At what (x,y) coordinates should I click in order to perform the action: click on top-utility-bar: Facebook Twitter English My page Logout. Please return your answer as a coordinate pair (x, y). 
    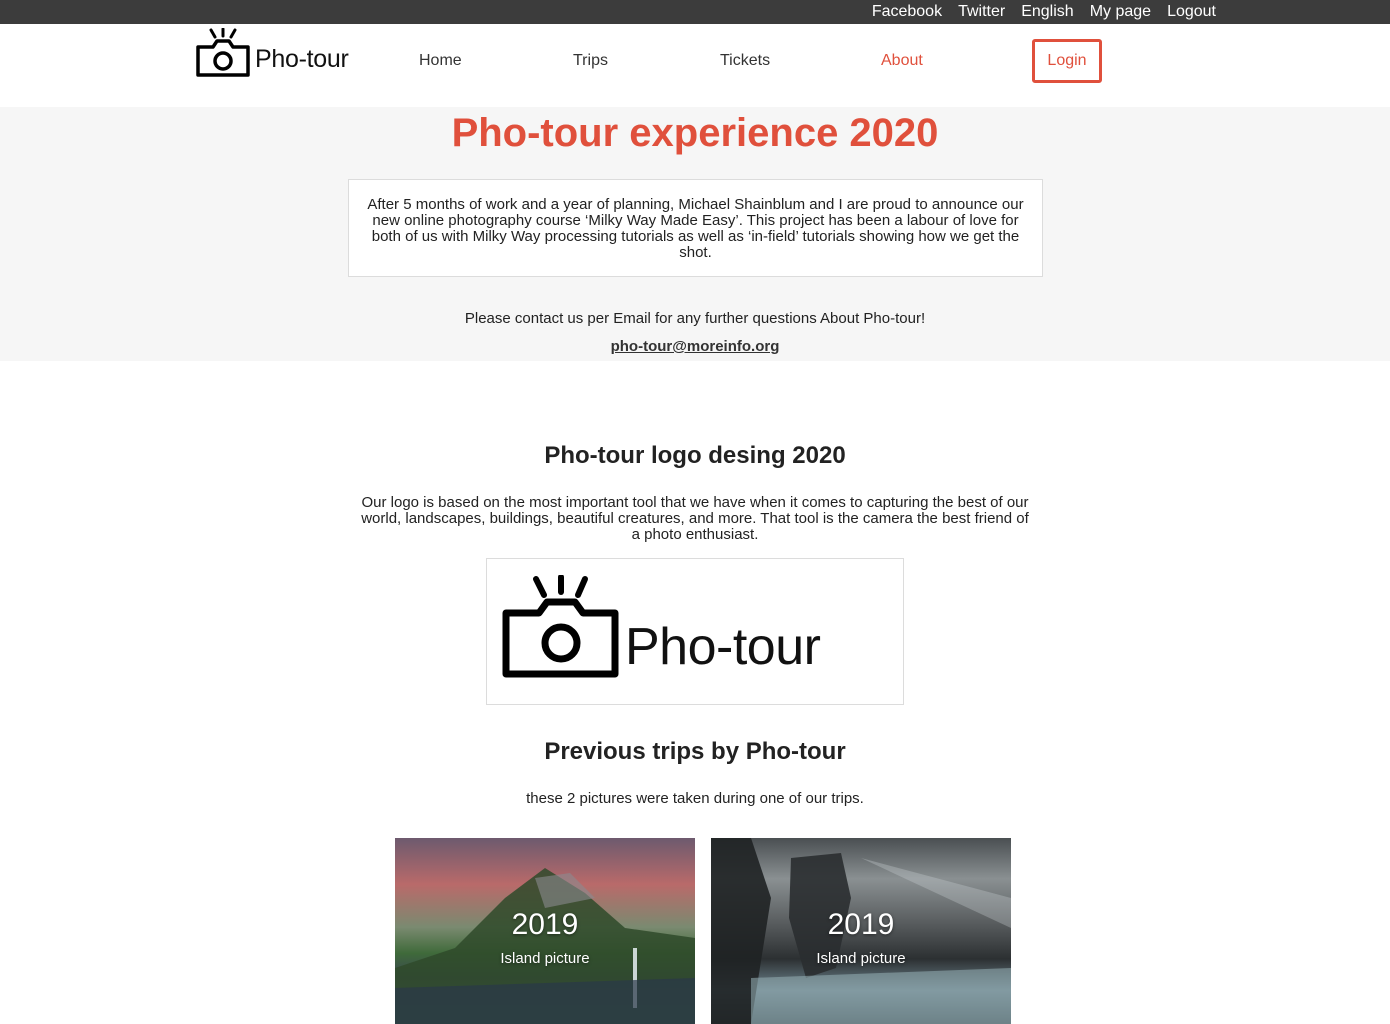
    Looking at the image, I should click on (695, 12).